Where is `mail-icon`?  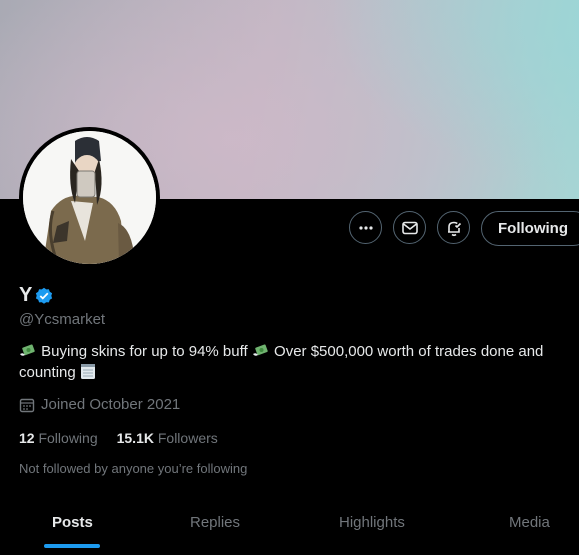 mail-icon is located at coordinates (409, 227).